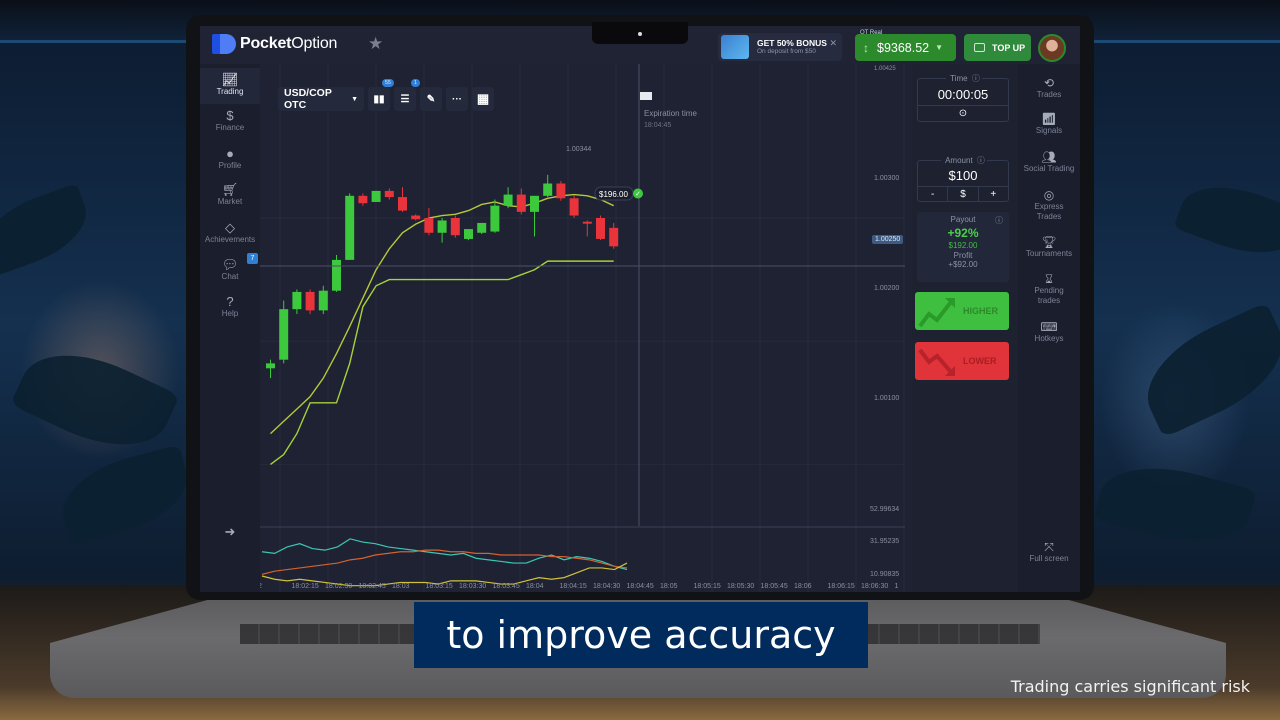 The height and width of the screenshot is (720, 1280). I want to click on rightnav-item-express-trades: ◎ Express Trades, so click(1049, 204).